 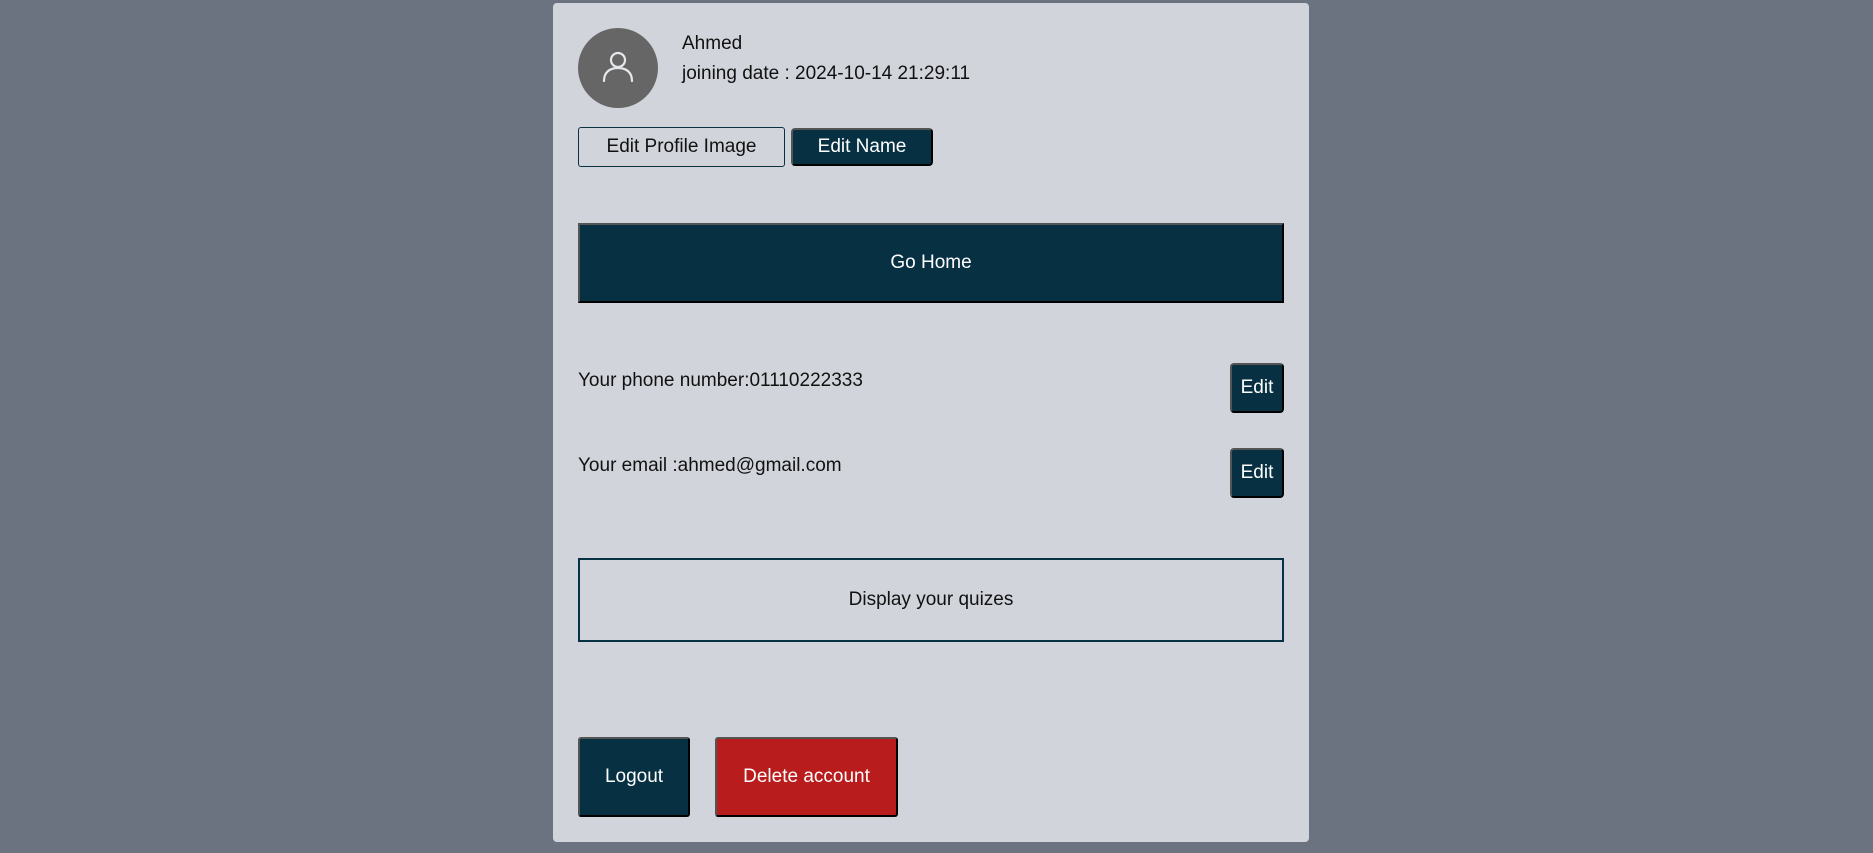 I want to click on edit-email-button: Edit, so click(x=1257, y=473).